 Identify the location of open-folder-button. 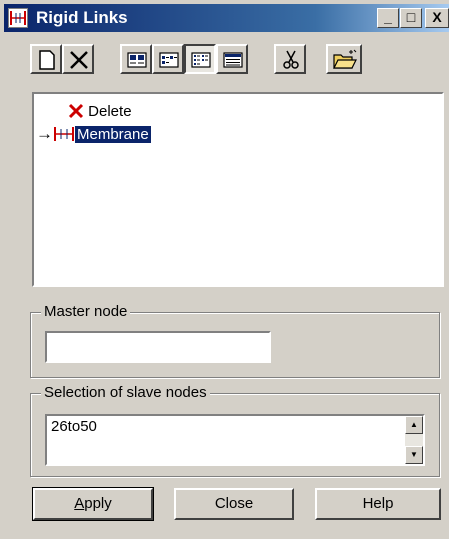
(344, 59).